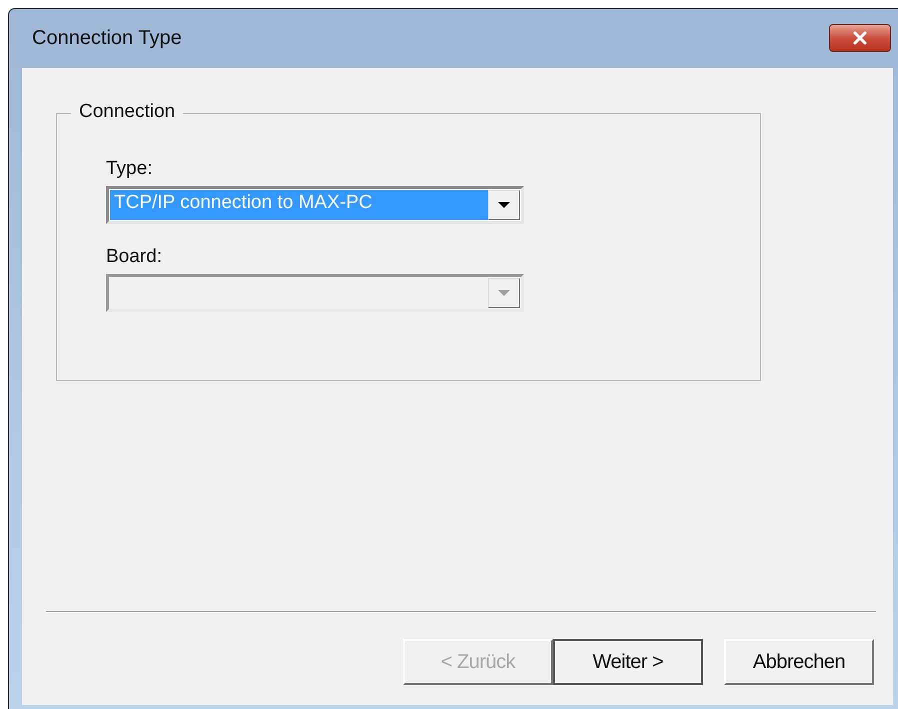  What do you see at coordinates (107, 38) in the screenshot?
I see `window-title: Connection Type` at bounding box center [107, 38].